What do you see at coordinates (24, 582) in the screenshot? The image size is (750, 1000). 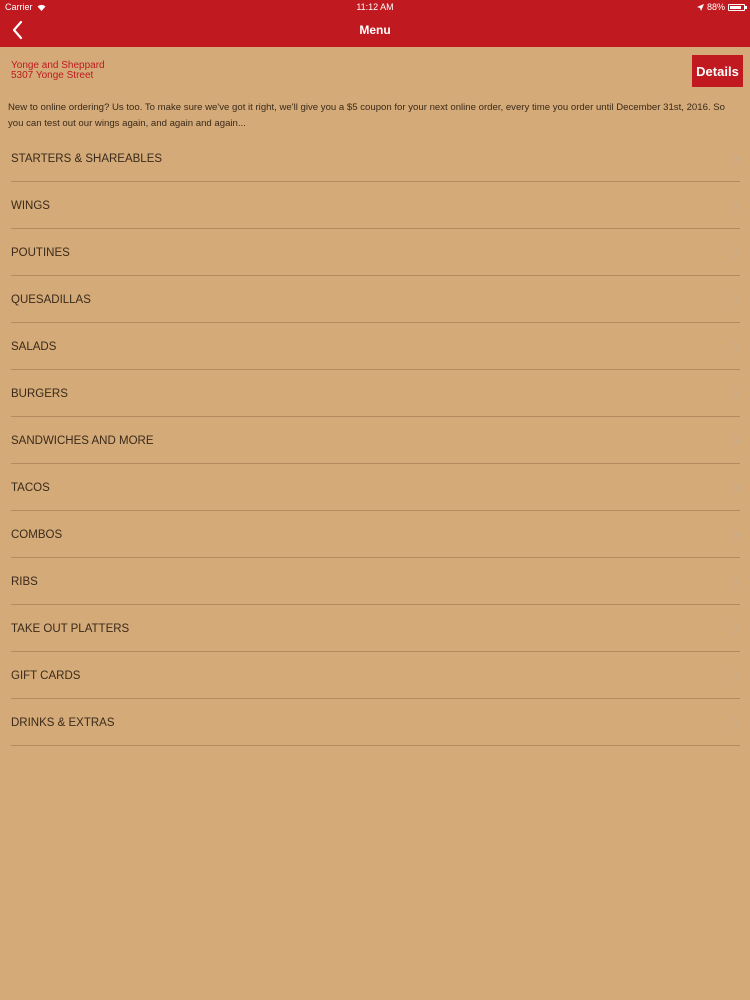 I see `menu-item-label: RIBS` at bounding box center [24, 582].